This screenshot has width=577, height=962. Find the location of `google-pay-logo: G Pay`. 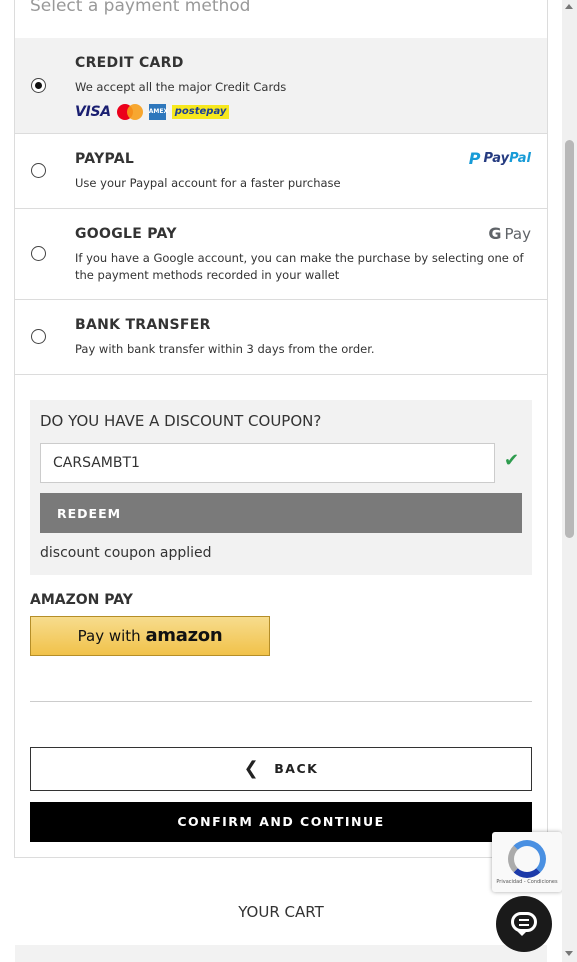

google-pay-logo: G Pay is located at coordinates (509, 233).